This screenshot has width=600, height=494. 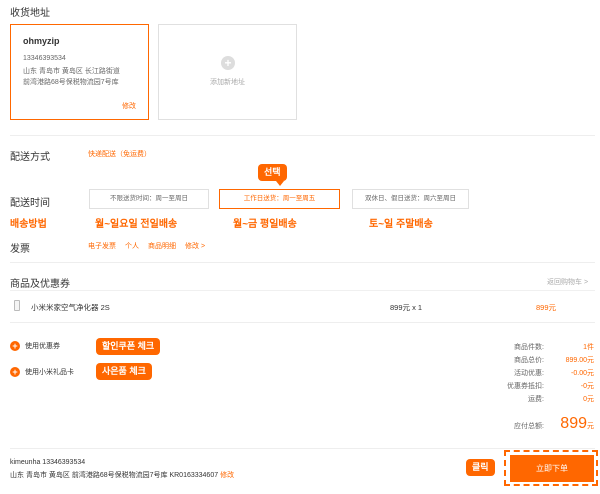 I want to click on annotation-opt3: 토~일 주말배송, so click(x=401, y=224).